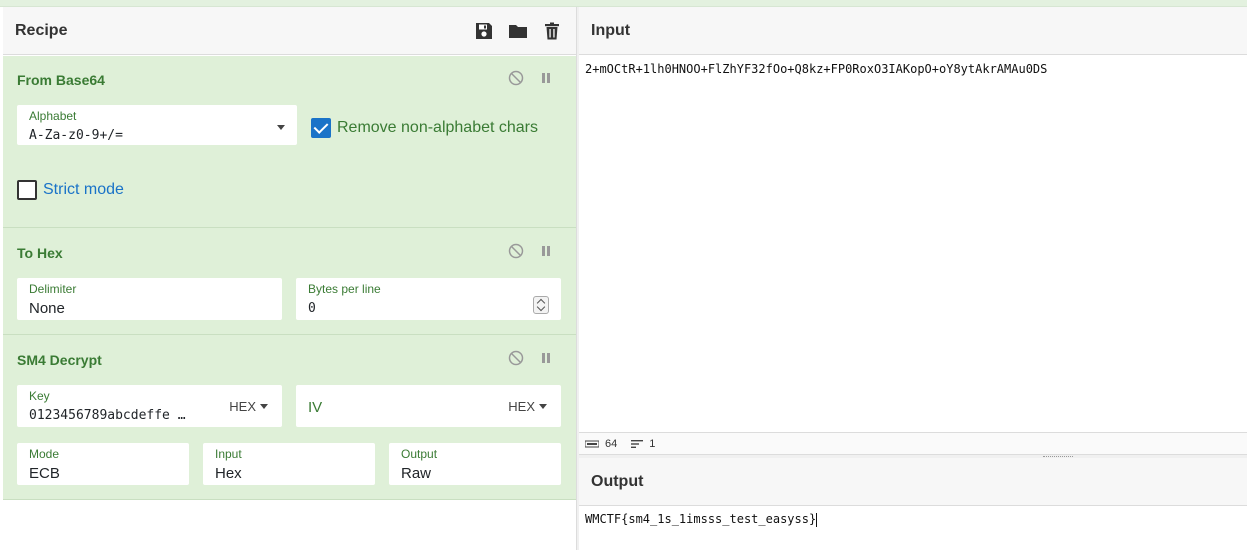  Describe the element at coordinates (289, 464) in the screenshot. I see `input-format-select: Input Hex` at that location.